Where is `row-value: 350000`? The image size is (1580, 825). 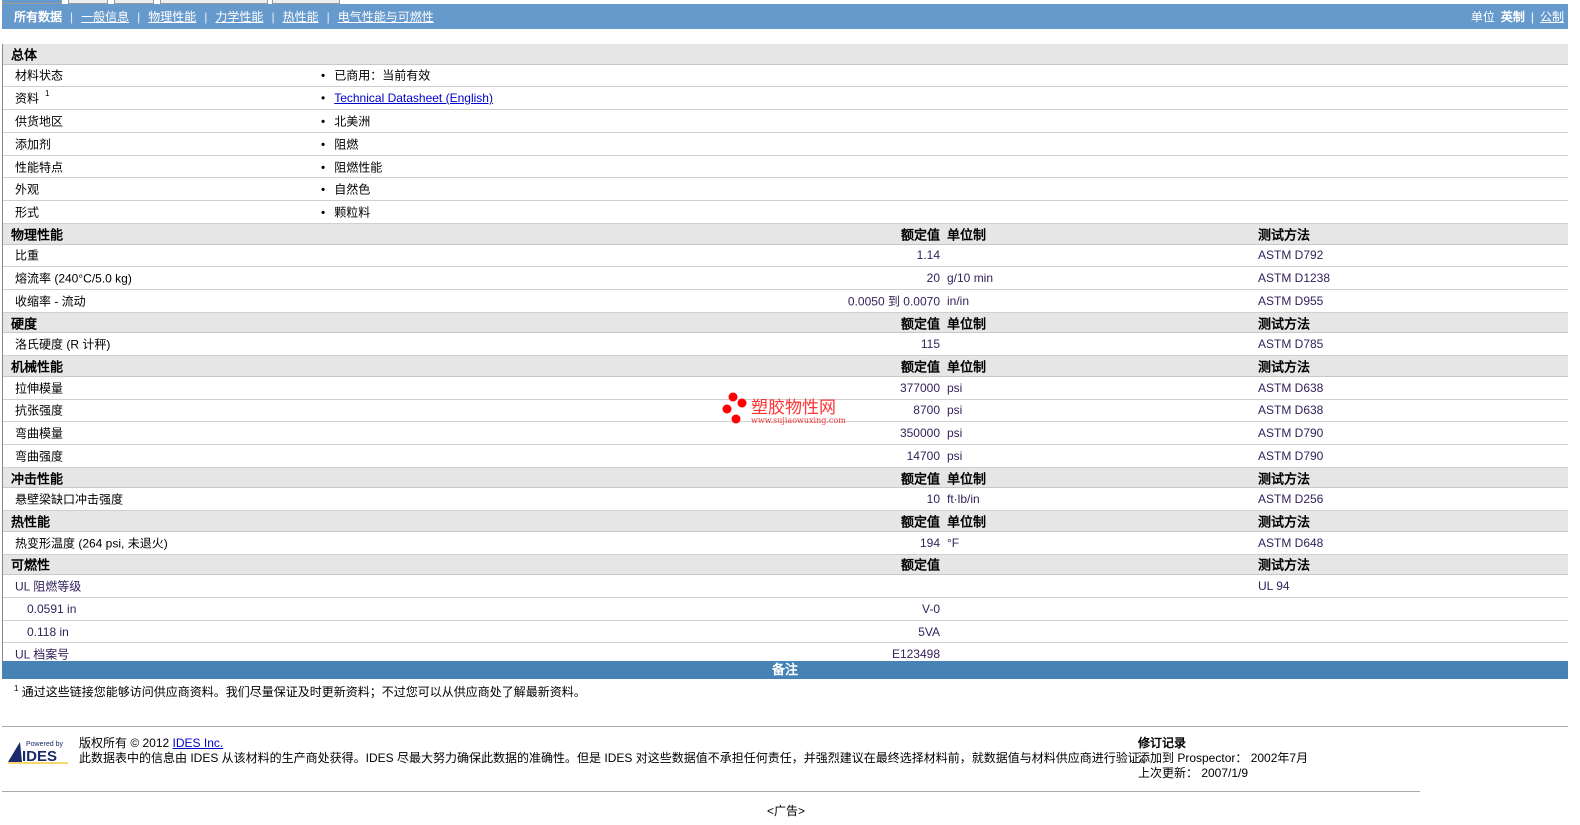
row-value: 350000 is located at coordinates (919, 433).